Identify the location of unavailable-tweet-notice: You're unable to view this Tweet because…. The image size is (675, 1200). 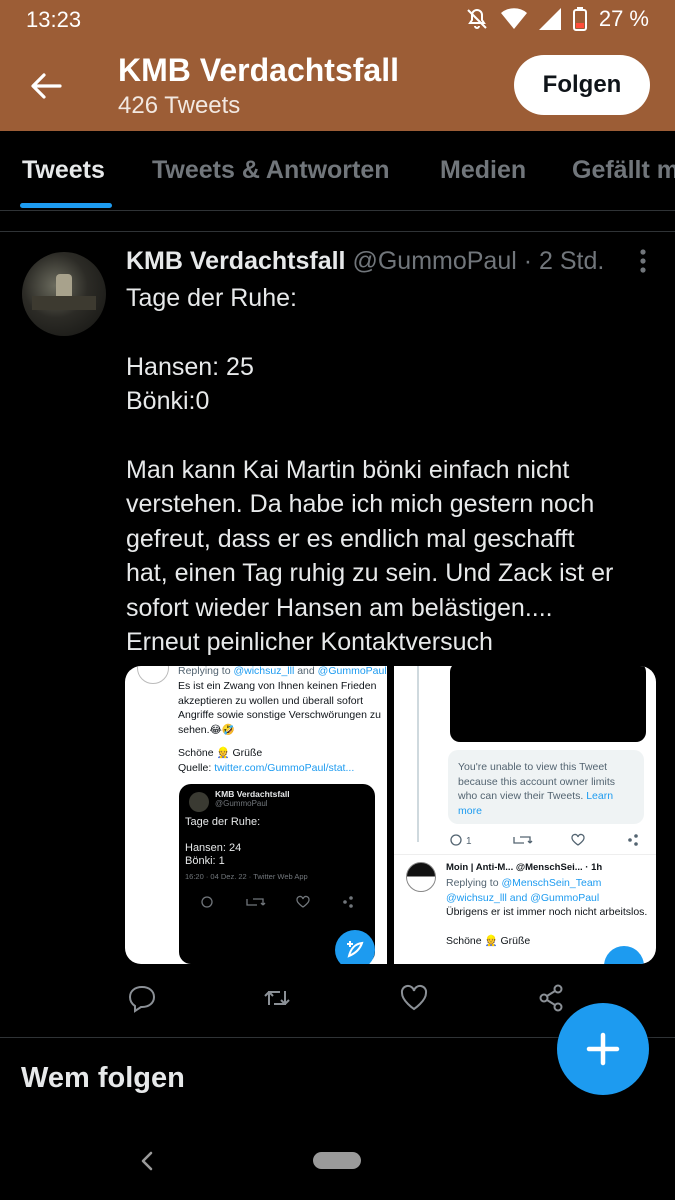
(546, 787).